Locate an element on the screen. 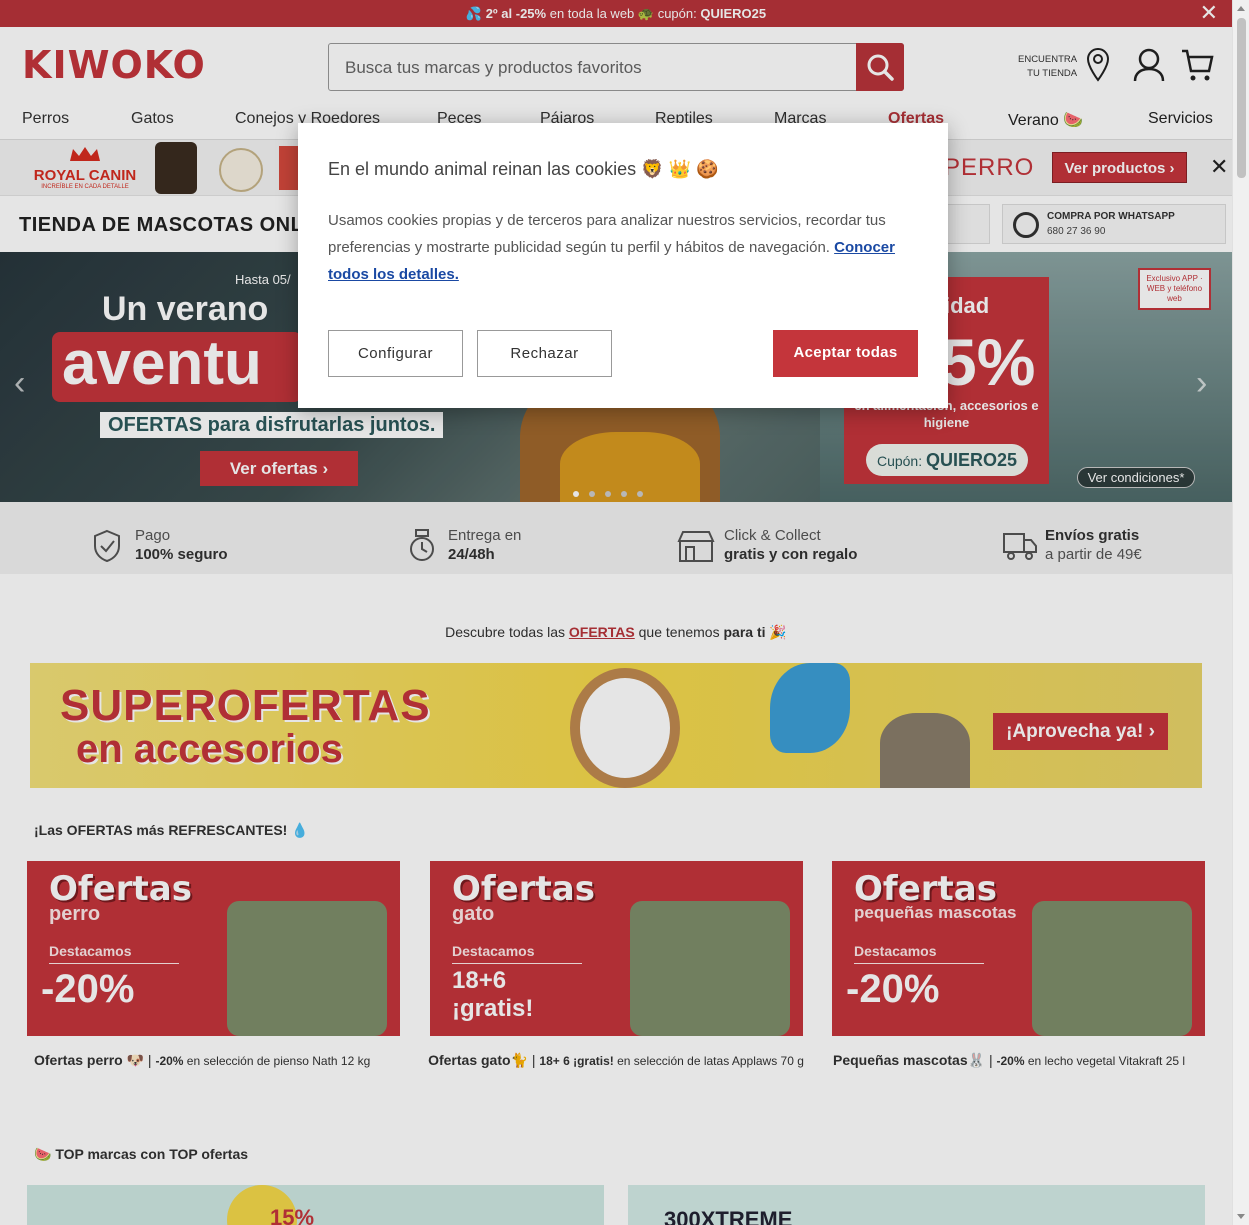 The width and height of the screenshot is (1249, 1225). scroll-up-icon is located at coordinates (1241, 8).